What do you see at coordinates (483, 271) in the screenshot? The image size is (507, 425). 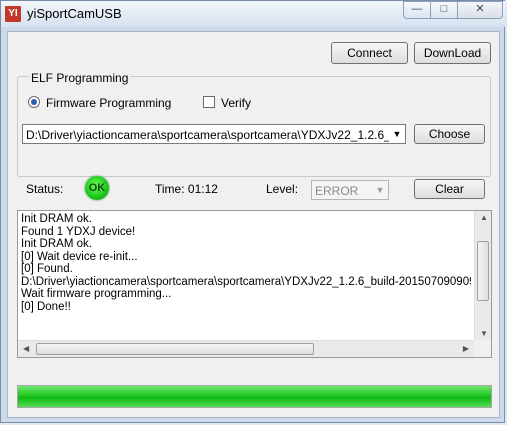 I see `vertical-scroll-thumb` at bounding box center [483, 271].